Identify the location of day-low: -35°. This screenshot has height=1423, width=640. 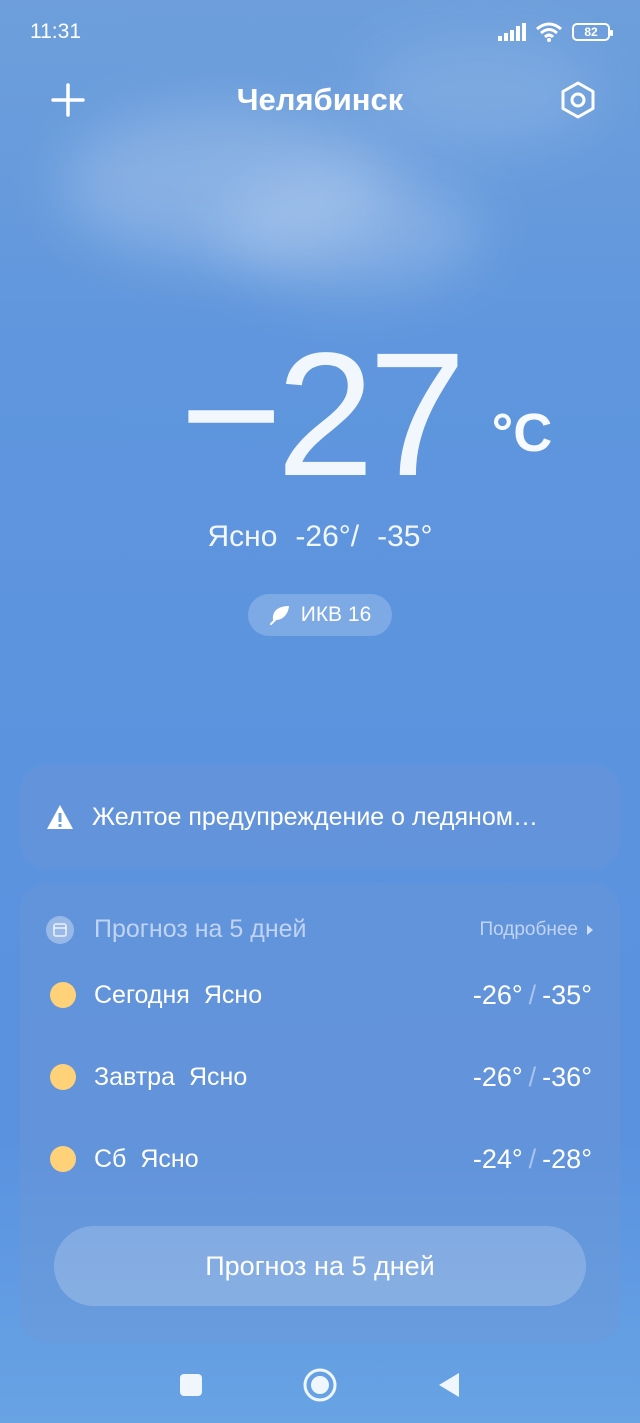
(567, 994).